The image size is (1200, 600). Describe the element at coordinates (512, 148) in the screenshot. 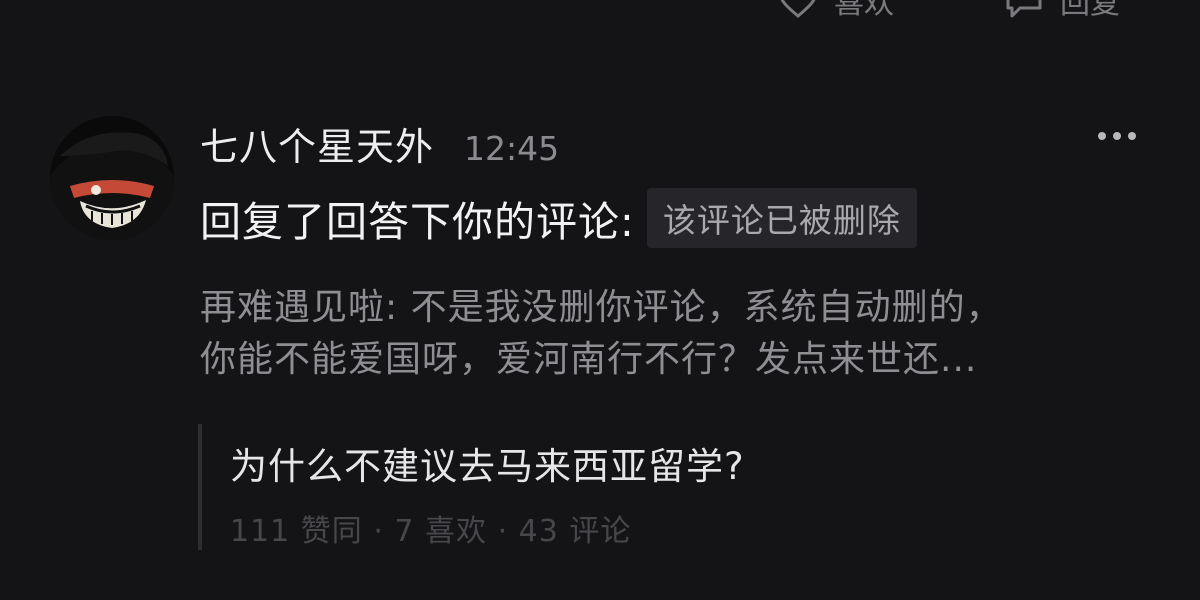

I see `timestamp: 12:45` at that location.